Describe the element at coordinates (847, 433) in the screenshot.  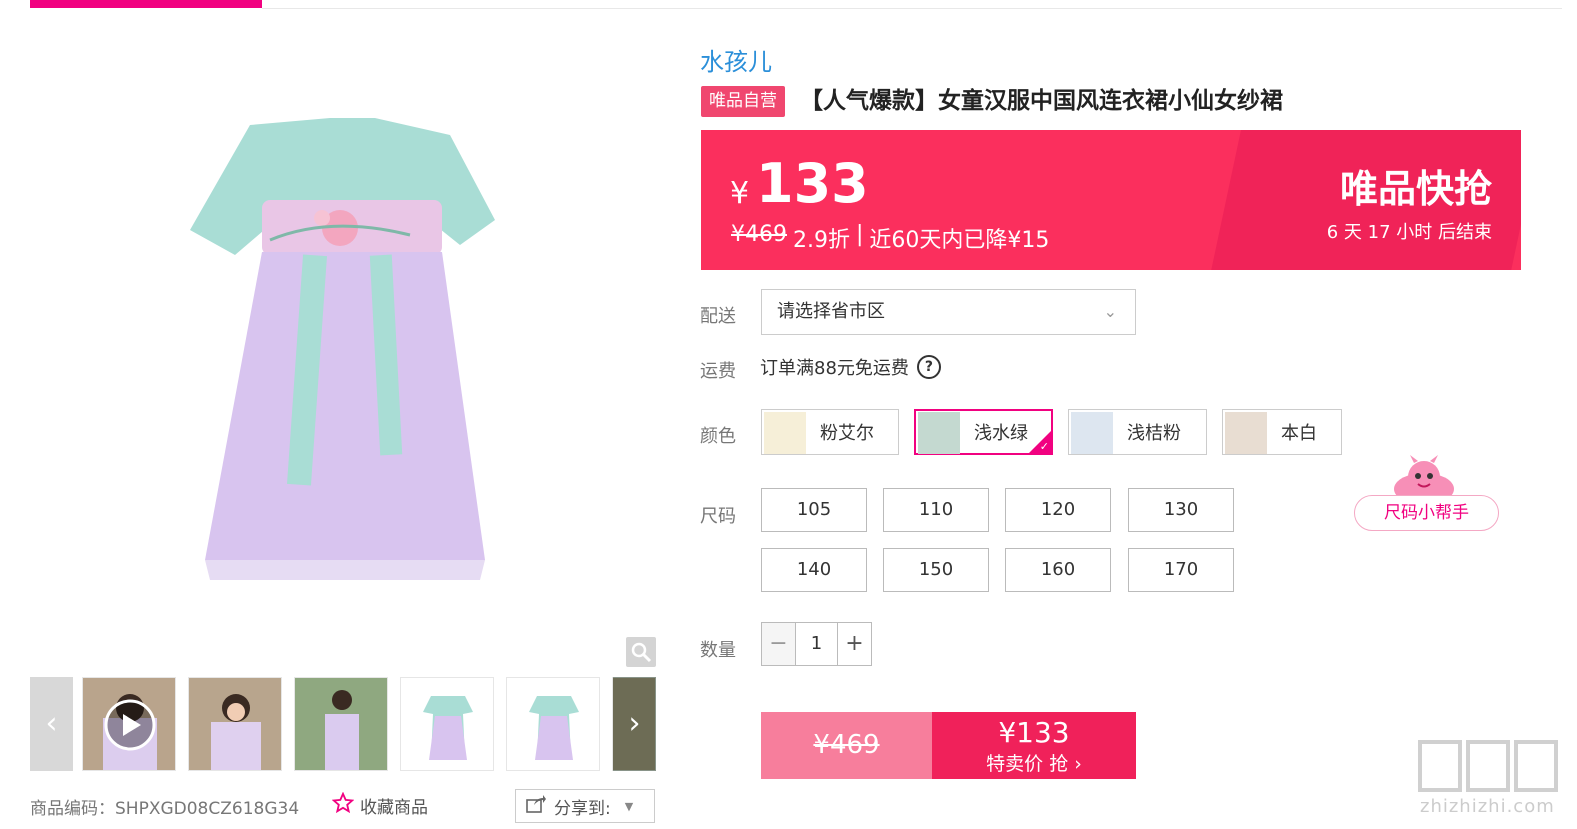
I see `color-option-label: 粉艾尔` at that location.